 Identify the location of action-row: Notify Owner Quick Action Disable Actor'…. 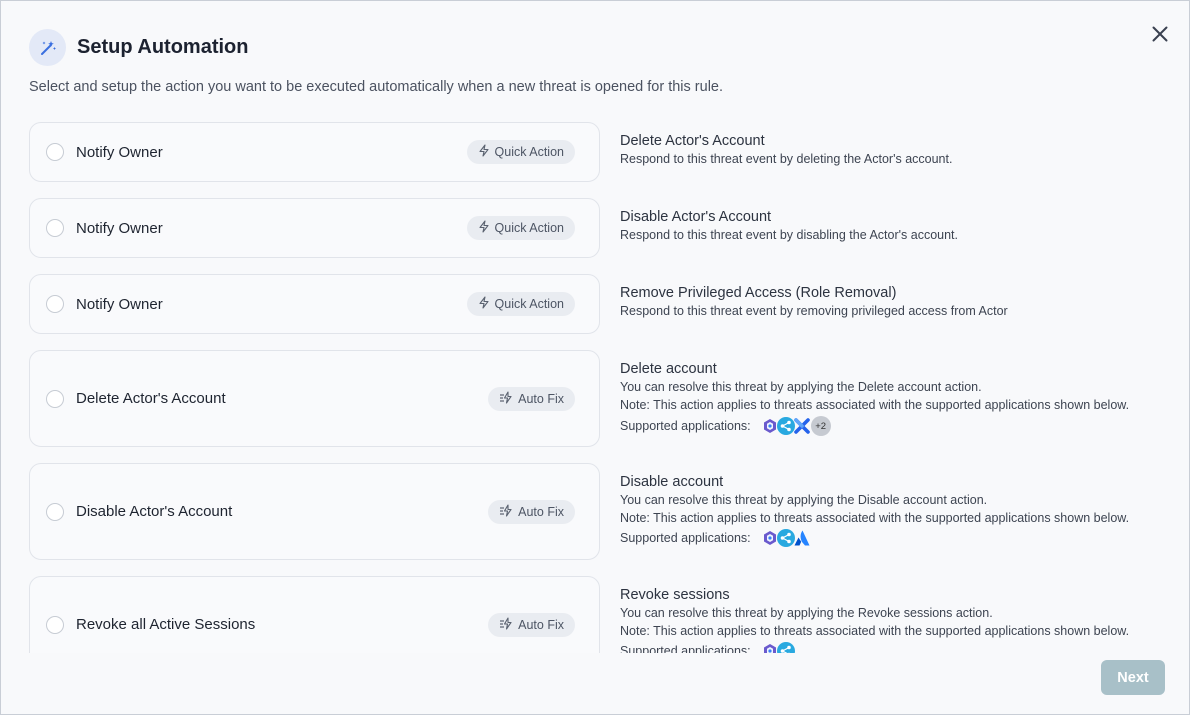
(604, 228).